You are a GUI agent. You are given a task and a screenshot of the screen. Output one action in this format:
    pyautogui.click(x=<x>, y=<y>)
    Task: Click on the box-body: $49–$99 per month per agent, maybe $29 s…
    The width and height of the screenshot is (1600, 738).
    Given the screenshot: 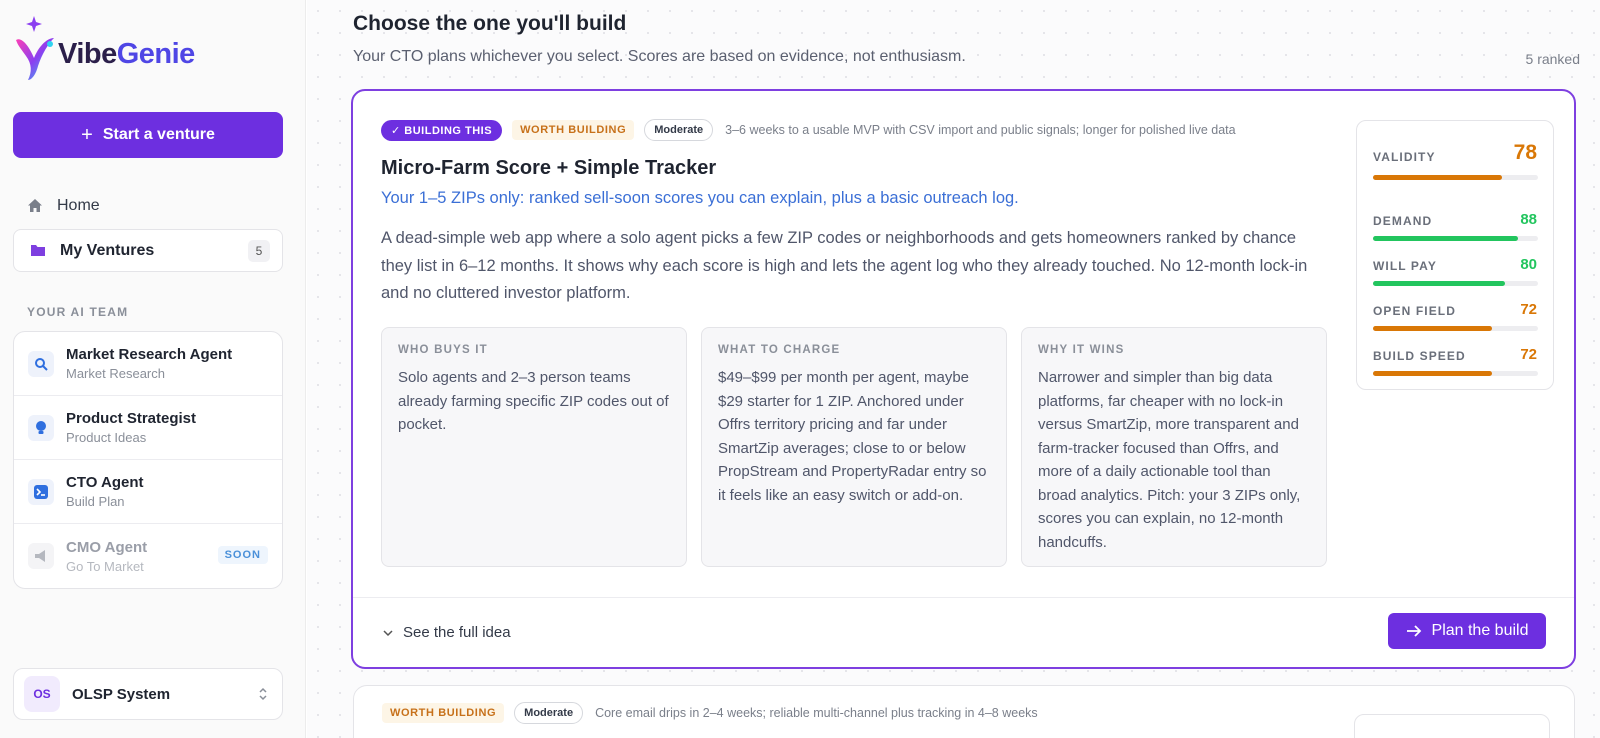 What is the action you would take?
    pyautogui.click(x=852, y=436)
    